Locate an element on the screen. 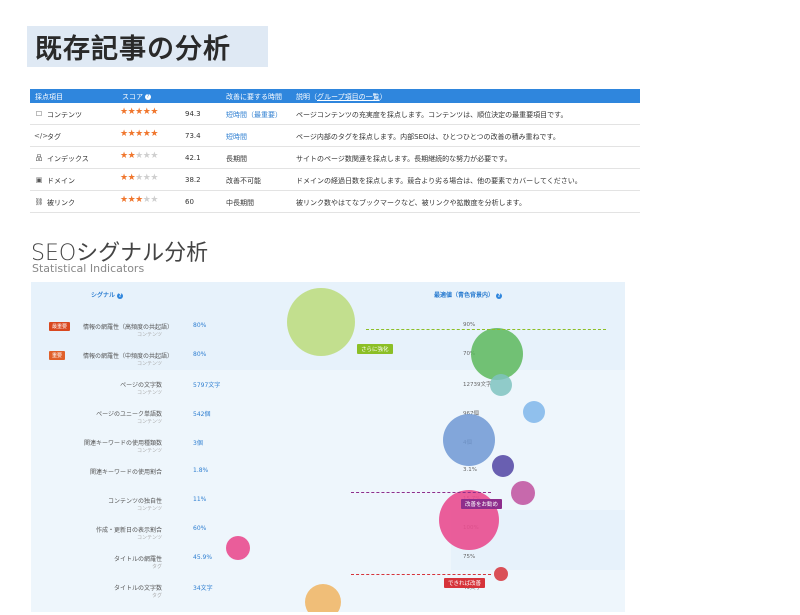  signal-label: 情報の網羅性（高頻度の共起語） is located at coordinates (128, 327).